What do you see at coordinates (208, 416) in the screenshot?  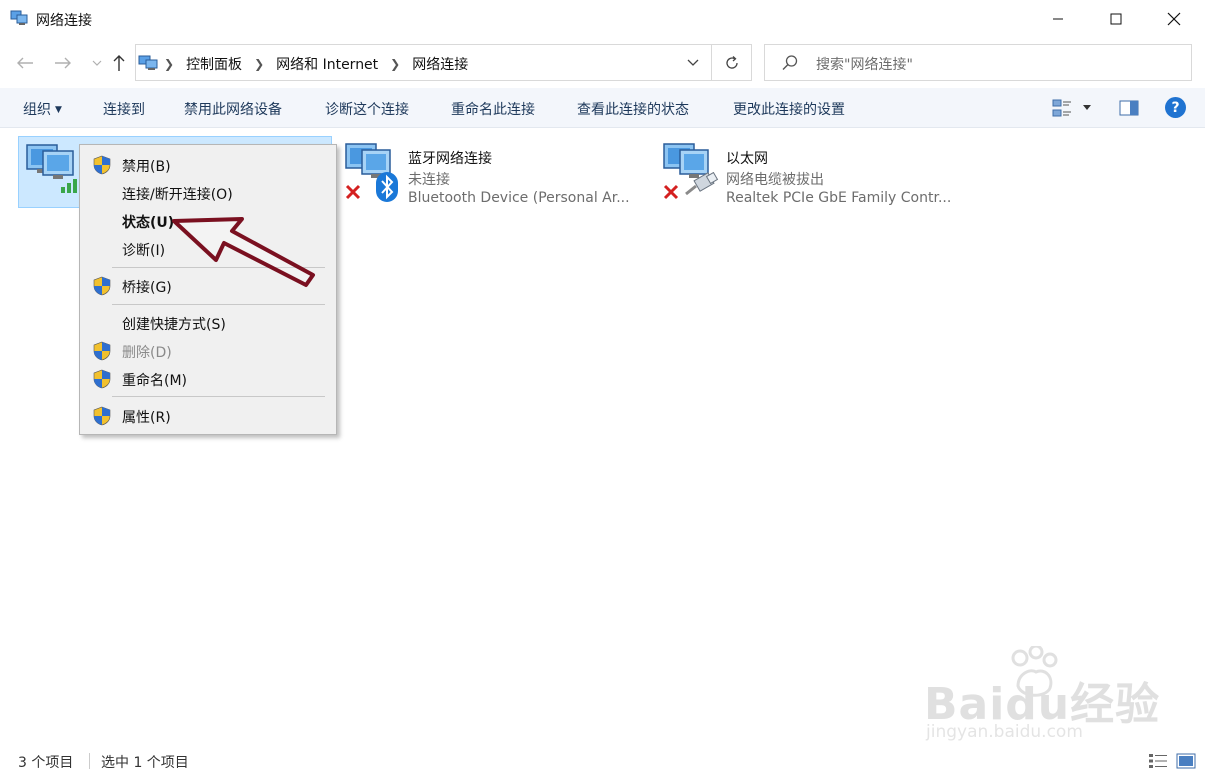 I see `menu-item-properties: 属性(R)` at bounding box center [208, 416].